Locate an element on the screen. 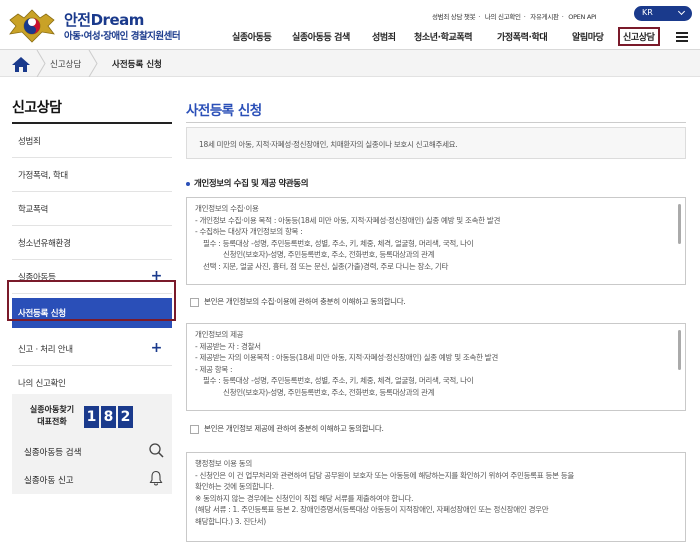  util-link-open-api: OPEN API is located at coordinates (582, 17).